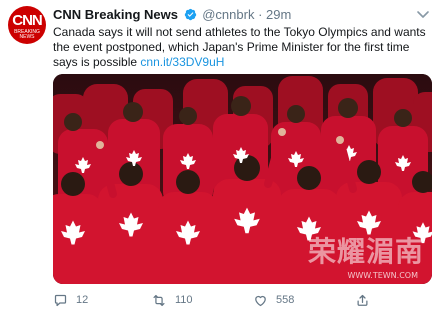 This screenshot has height=312, width=440. I want to click on verified-badge-icon, so click(190, 16).